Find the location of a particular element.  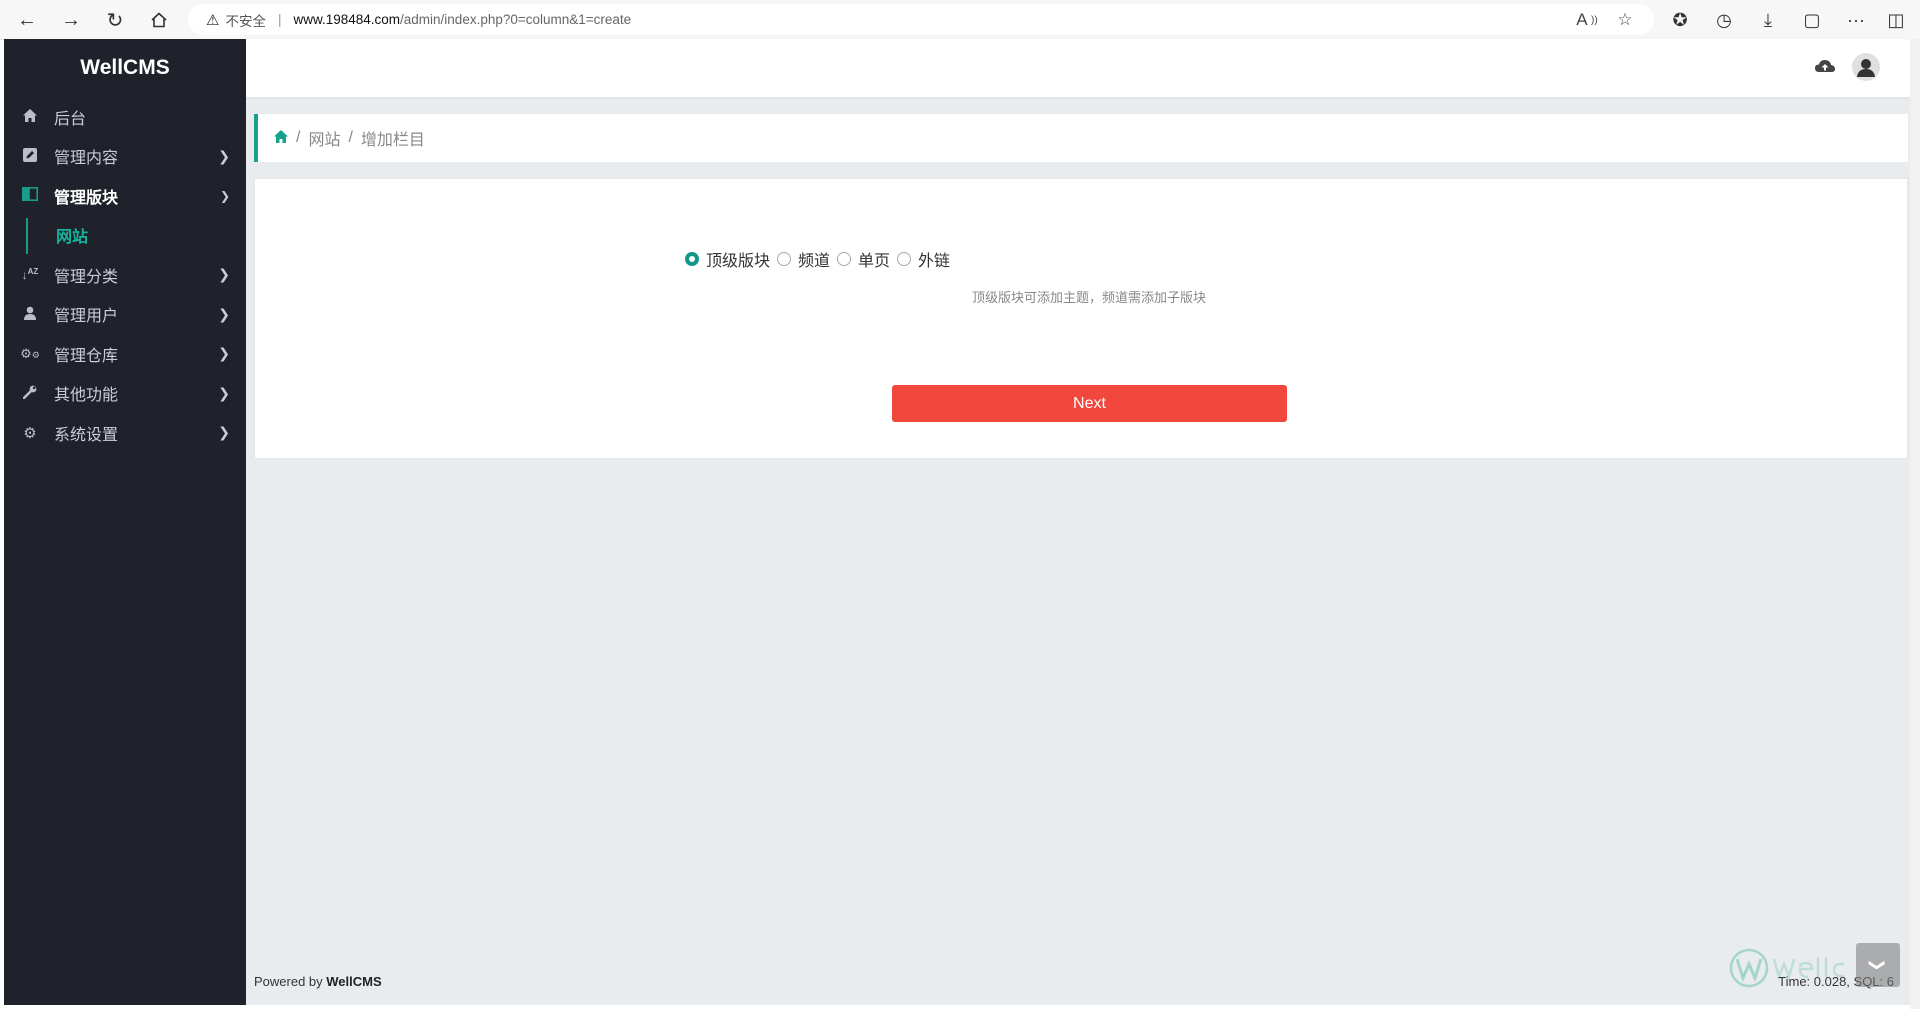

back-icon: ← is located at coordinates (27, 20).